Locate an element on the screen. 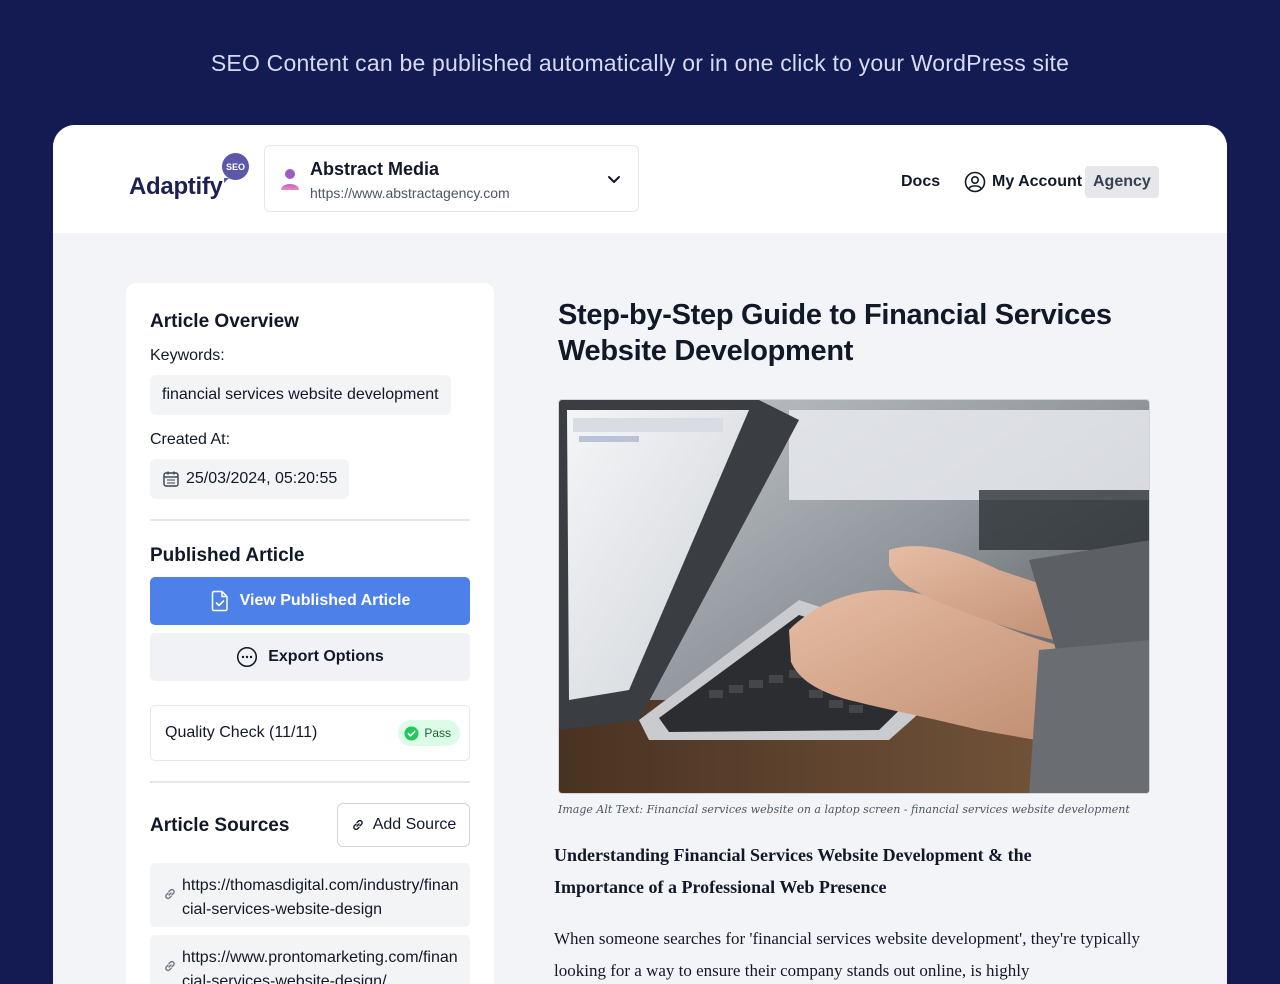  chevron-down-icon is located at coordinates (614, 179).